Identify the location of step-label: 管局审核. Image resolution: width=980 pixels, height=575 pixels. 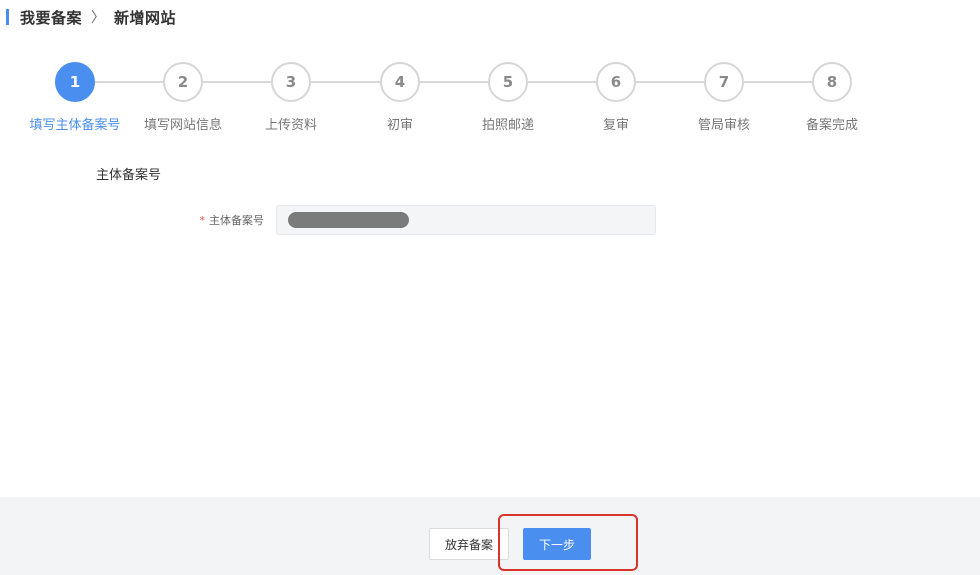
(723, 125).